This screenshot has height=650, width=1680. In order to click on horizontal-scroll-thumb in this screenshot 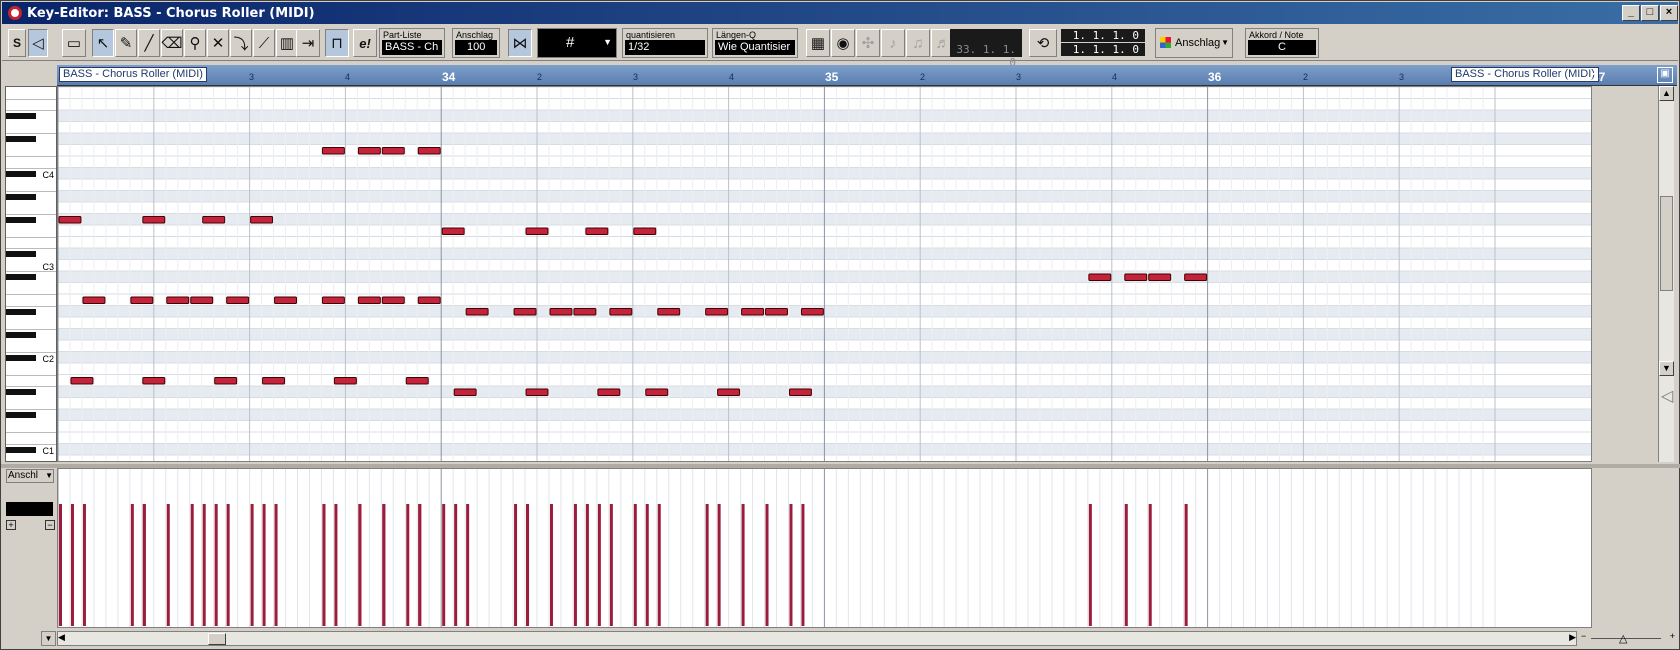, I will do `click(217, 639)`.